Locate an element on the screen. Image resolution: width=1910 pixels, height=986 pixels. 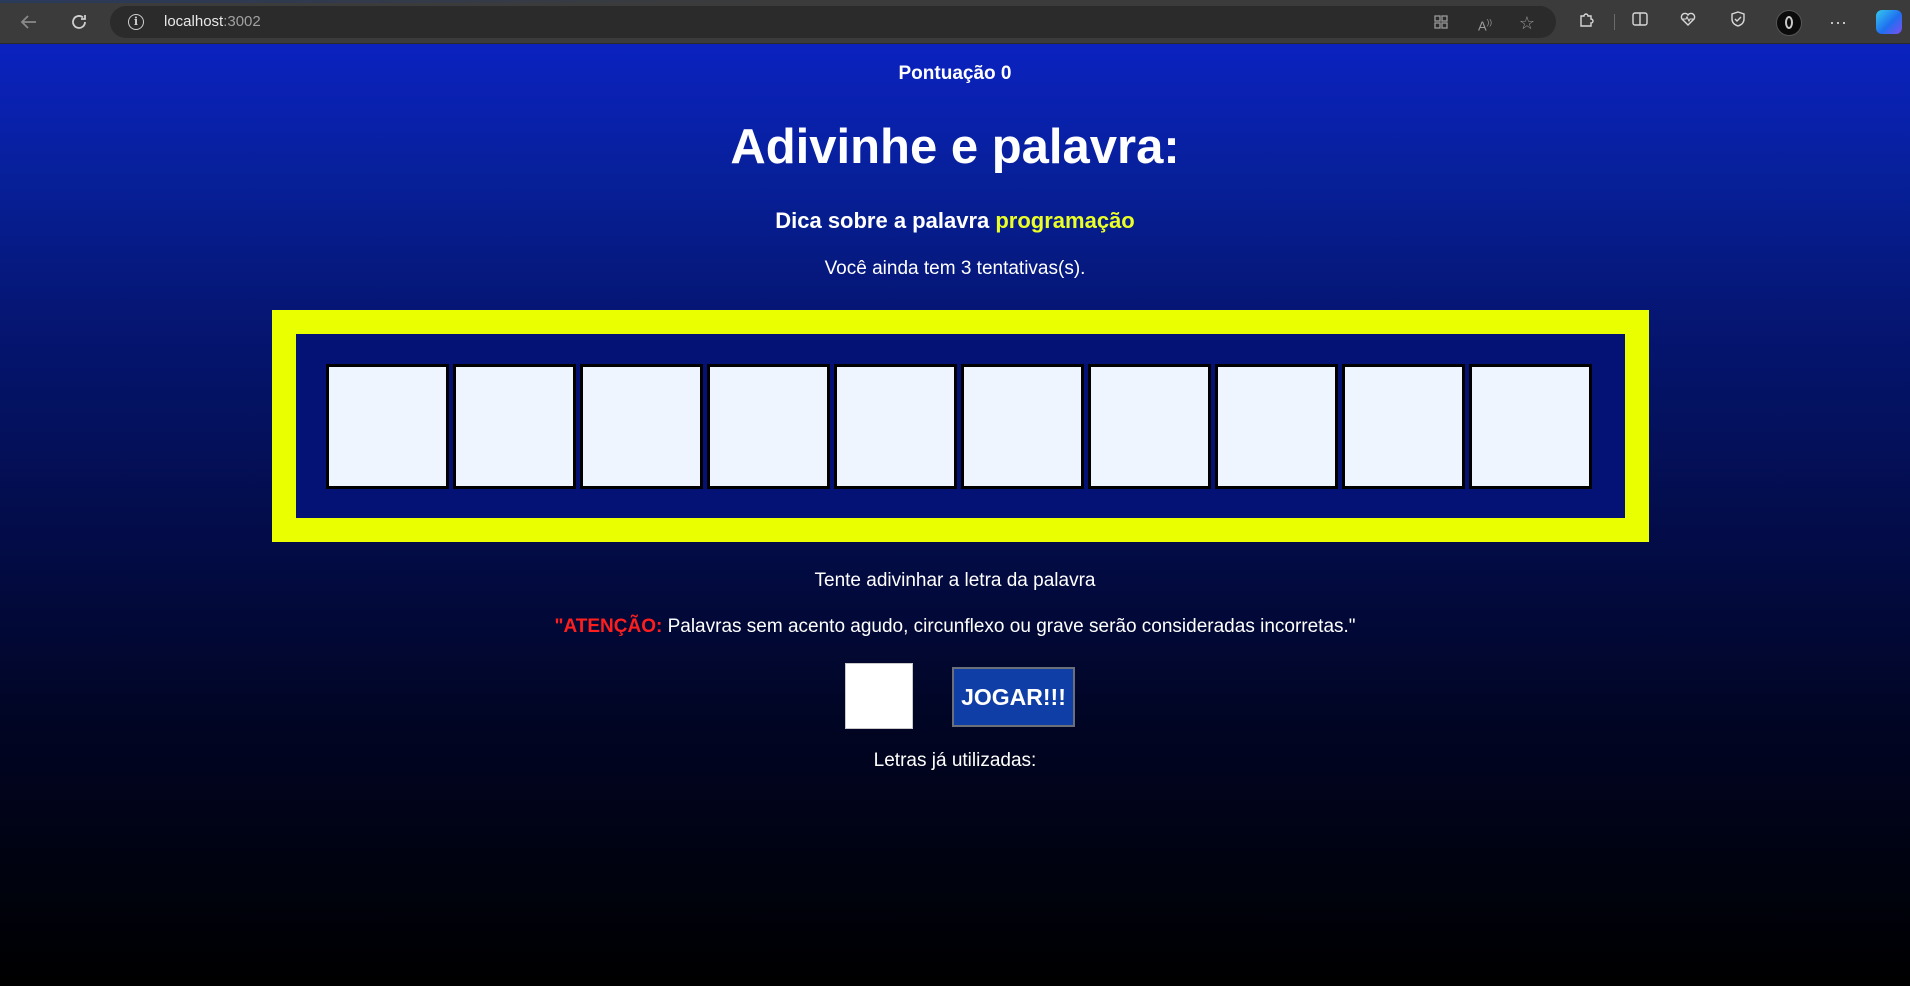
heart-pulse-icon is located at coordinates (1688, 22).